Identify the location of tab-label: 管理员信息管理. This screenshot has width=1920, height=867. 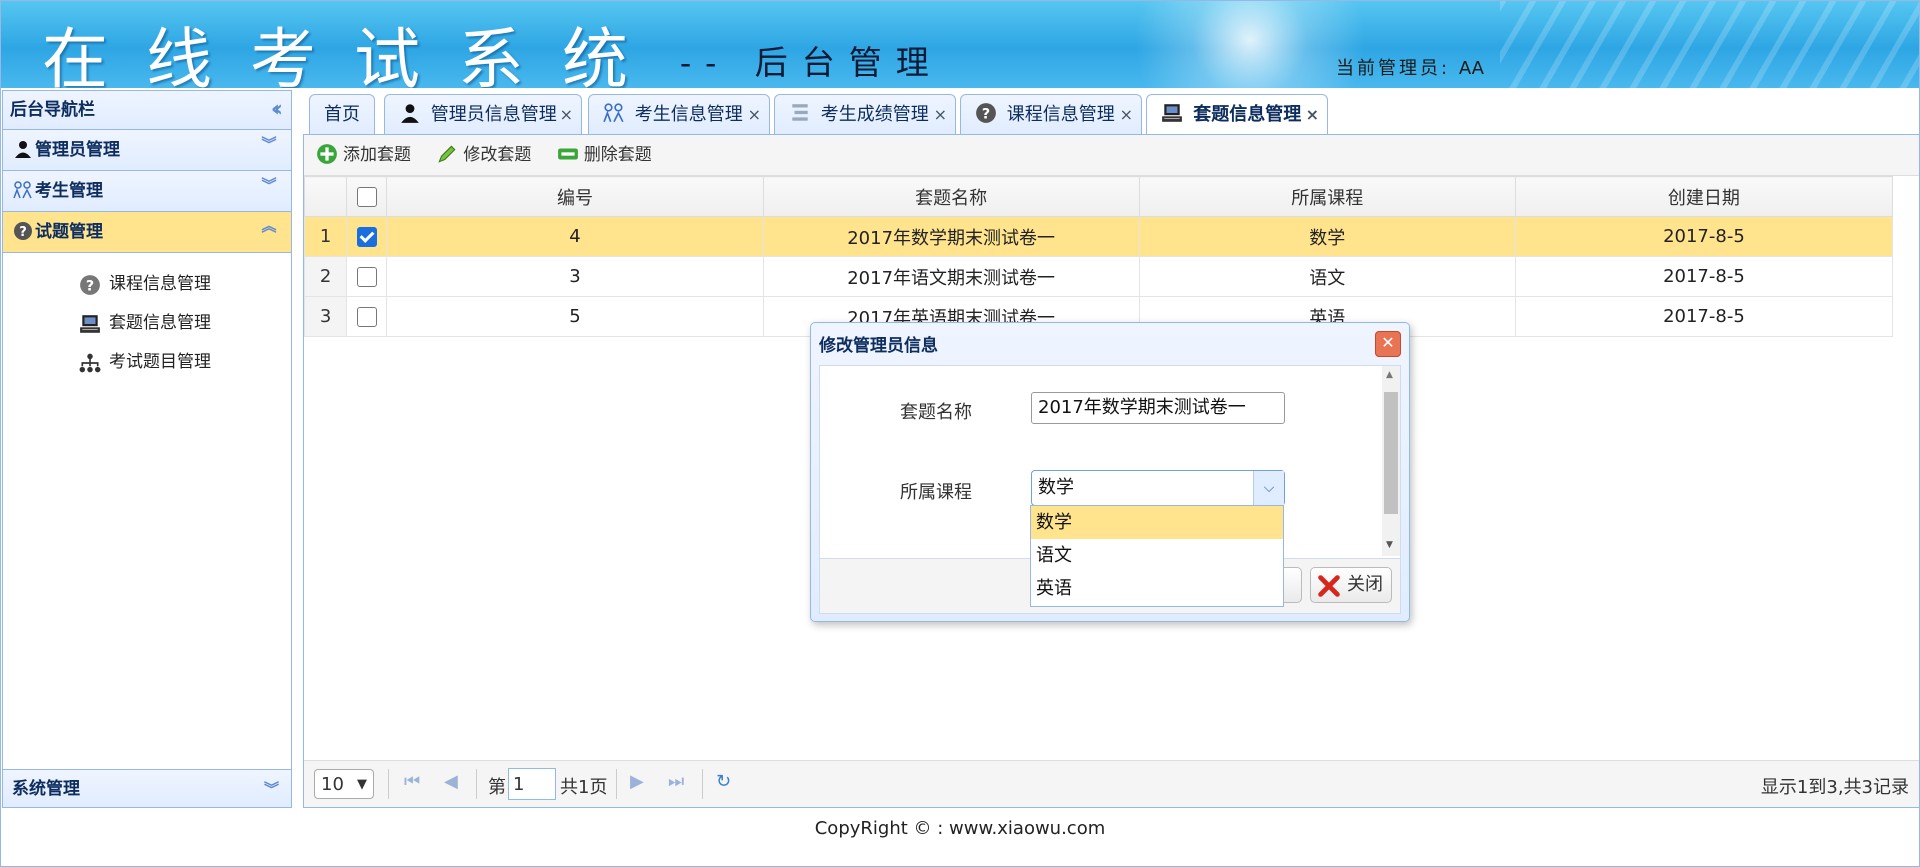
(493, 114).